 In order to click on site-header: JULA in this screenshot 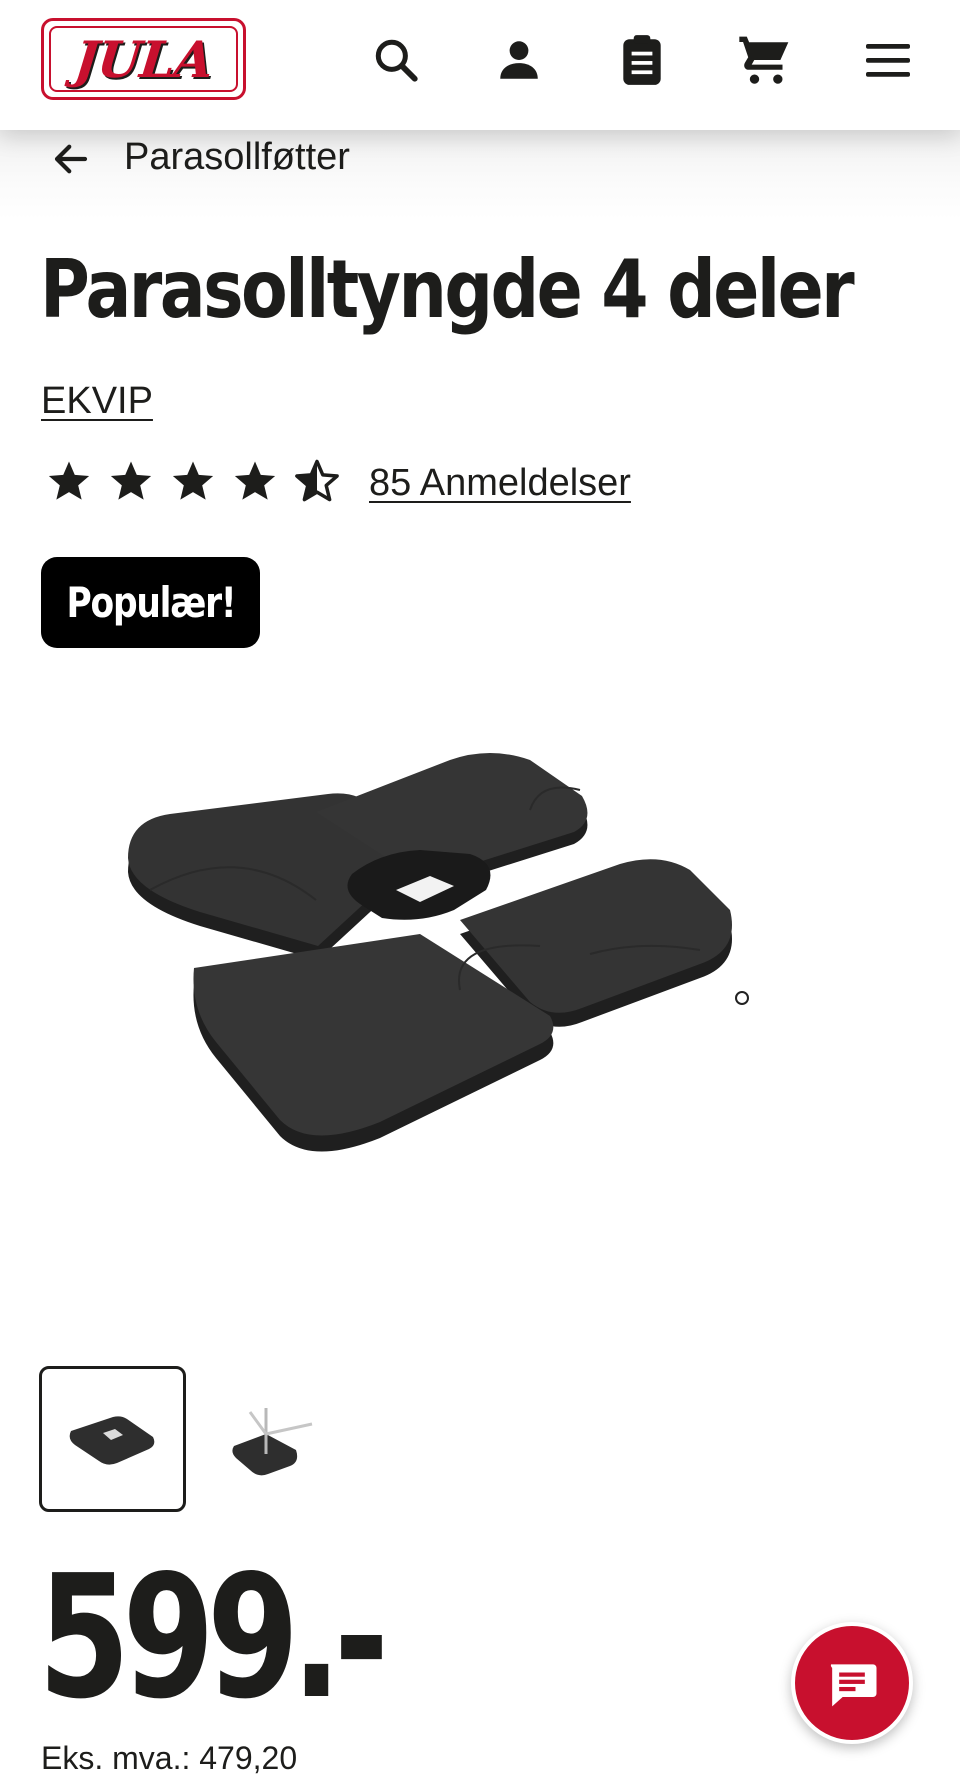, I will do `click(480, 65)`.